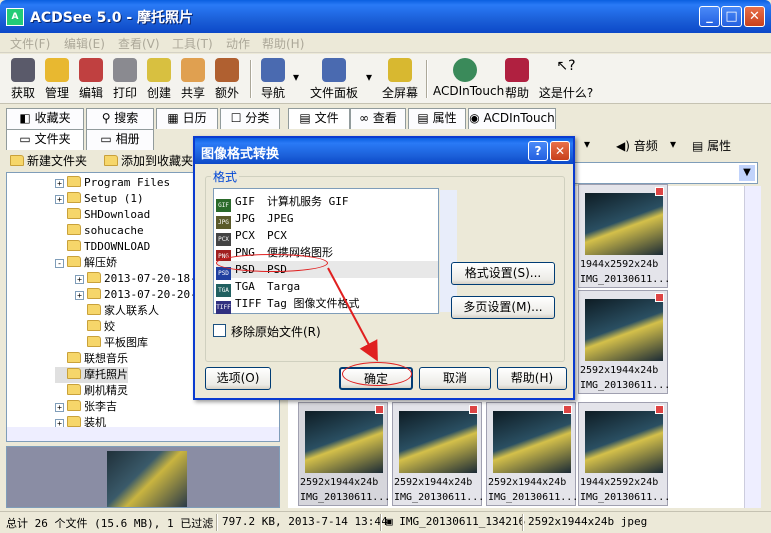 Image resolution: width=771 pixels, height=533 pixels. Describe the element at coordinates (120, 118) in the screenshot. I see `tab-search: ⚲ 搜索` at that location.